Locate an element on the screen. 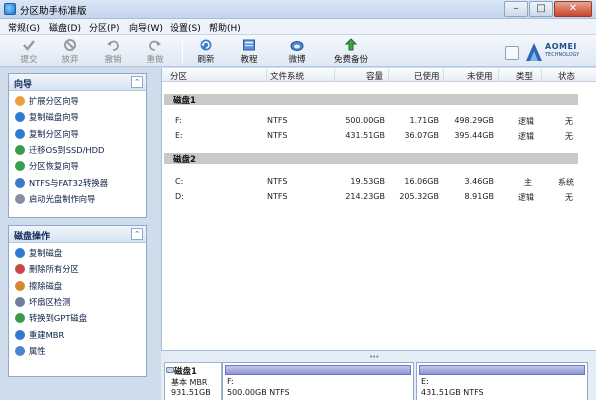 This screenshot has height=400, width=596. panel-item-label: 迁移OS到SSD/HDD is located at coordinates (67, 150).